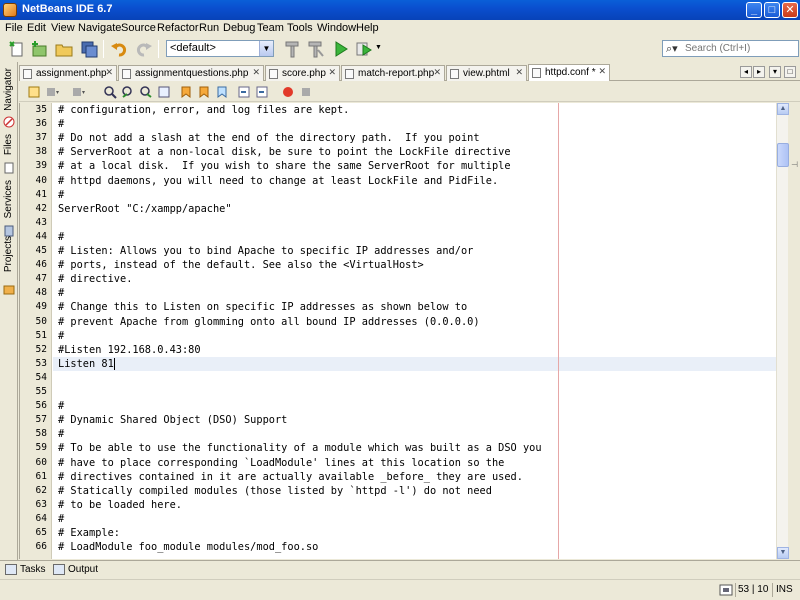 This screenshot has width=800, height=600. I want to click on start-macro-recording-icon, so click(288, 92).